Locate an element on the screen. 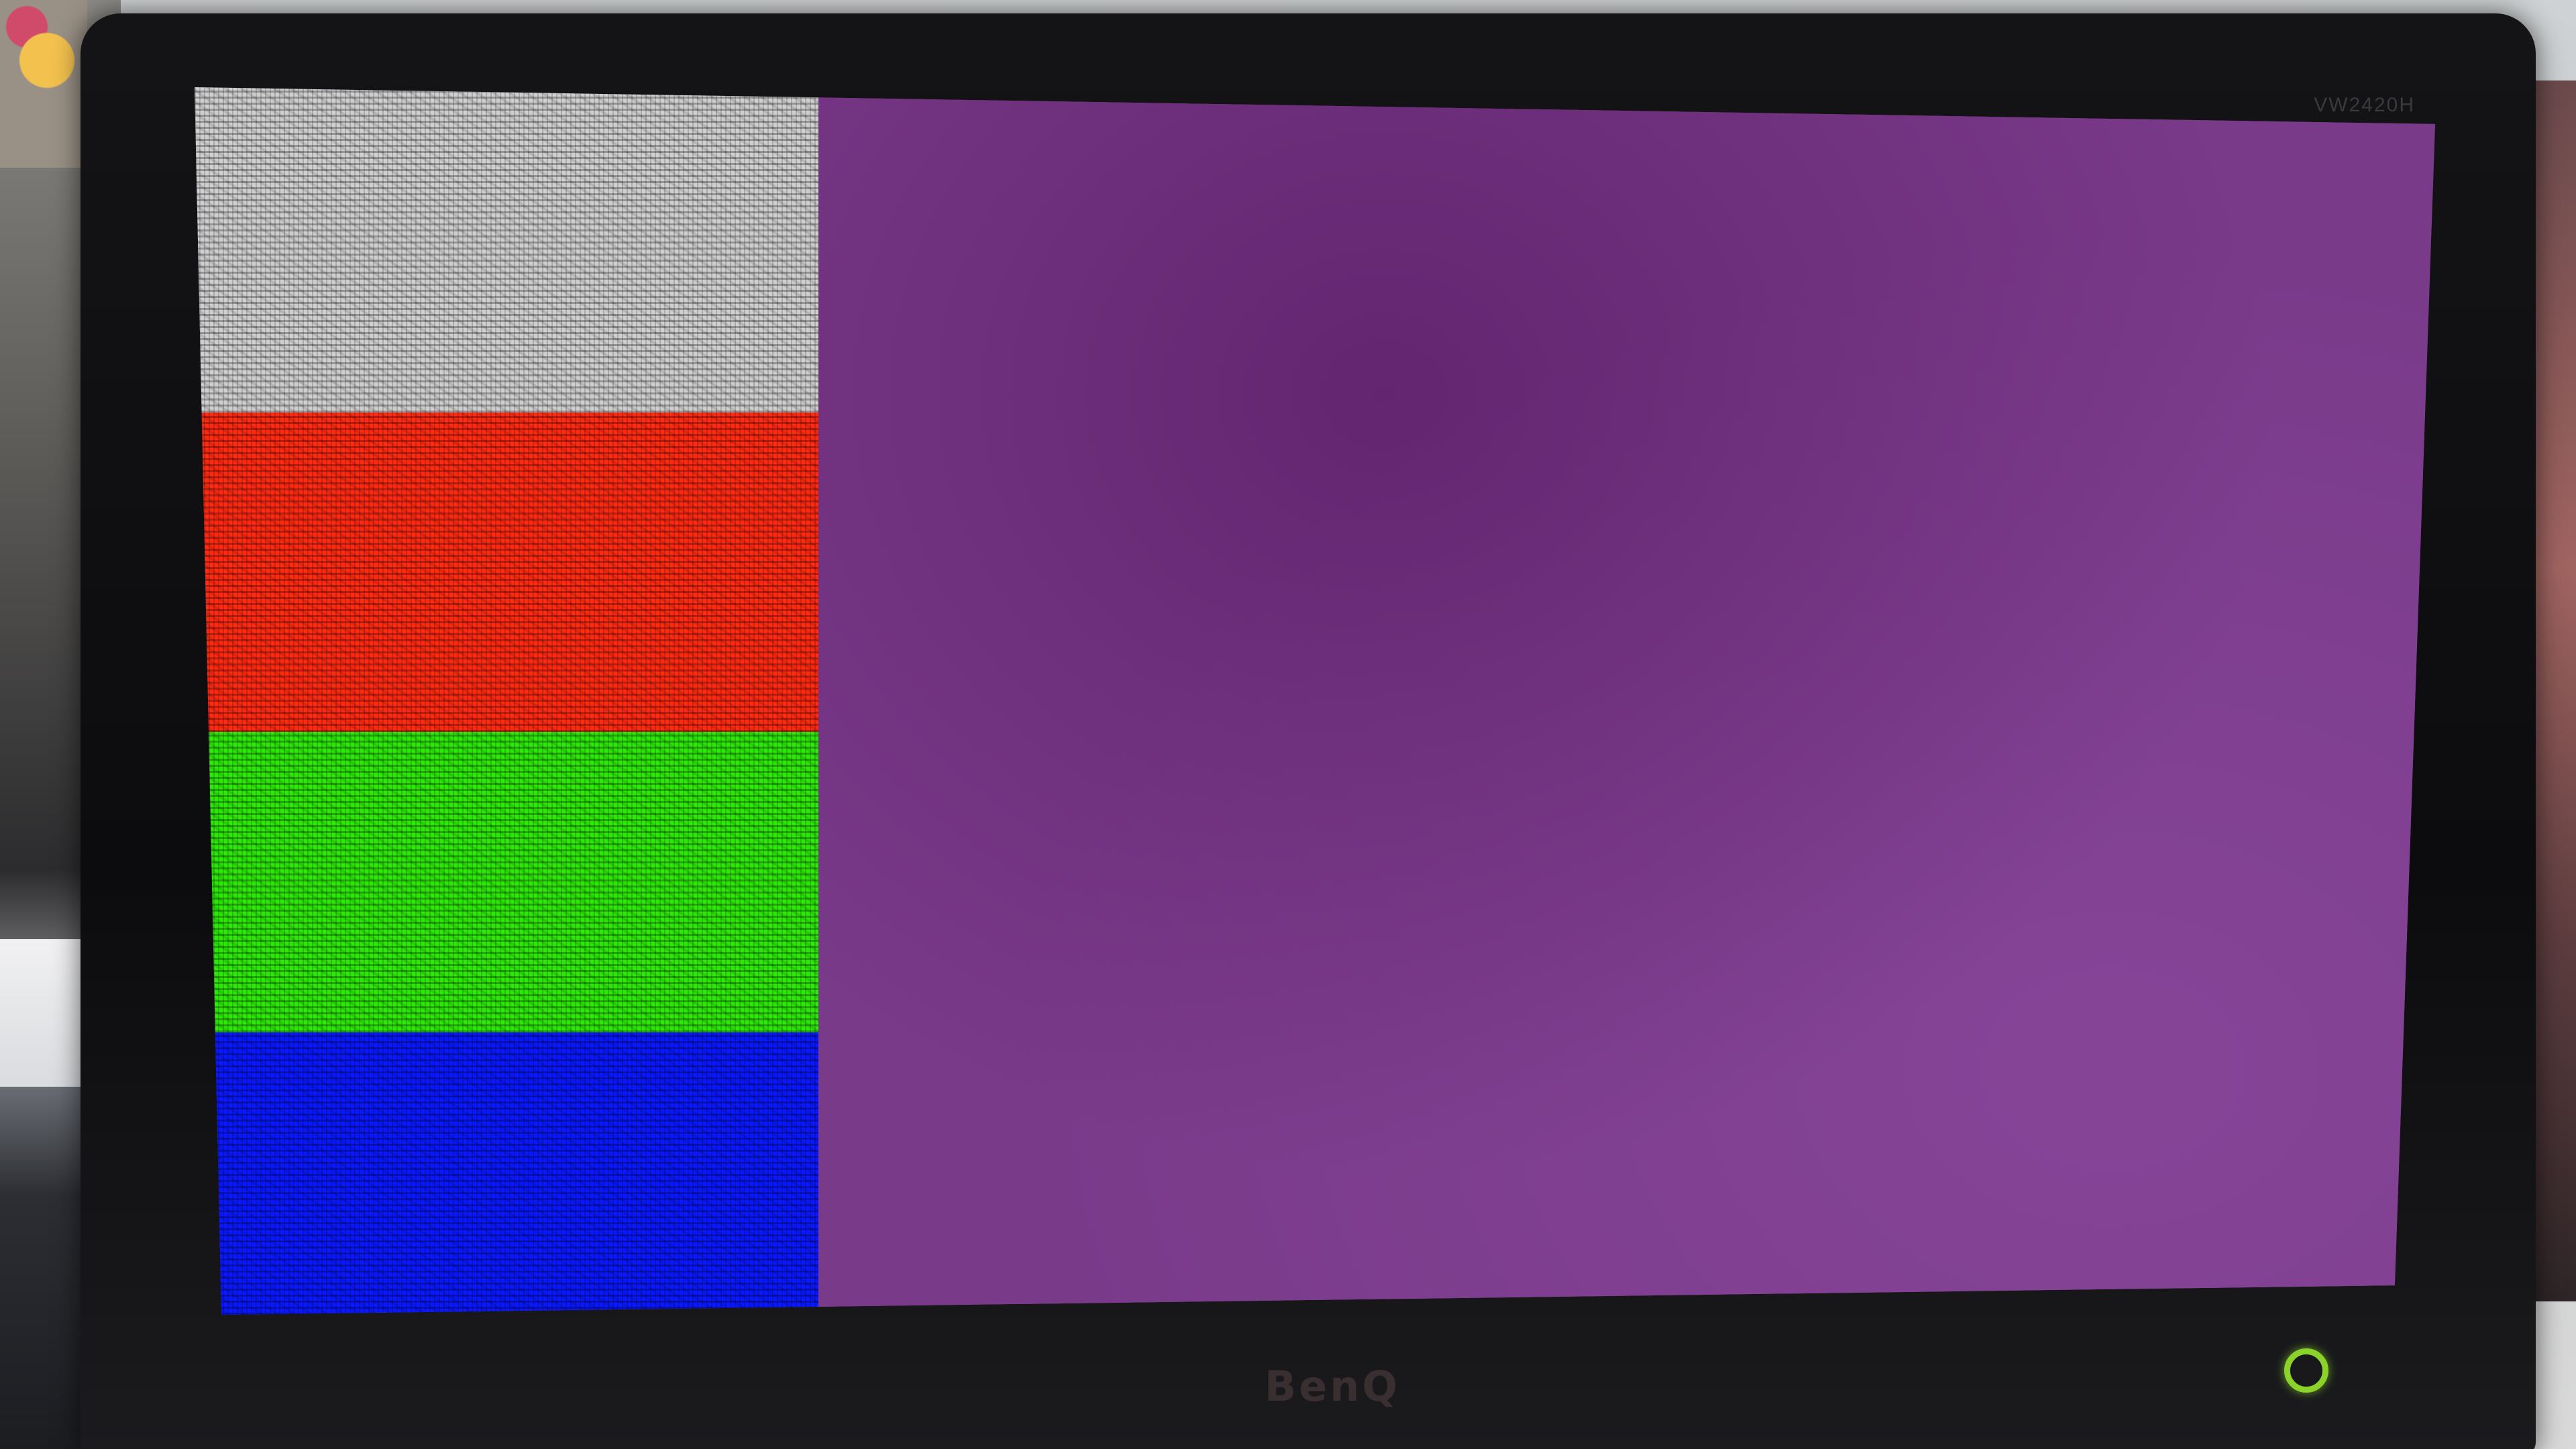 The height and width of the screenshot is (1449, 2576). stripe-green is located at coordinates (506, 882).